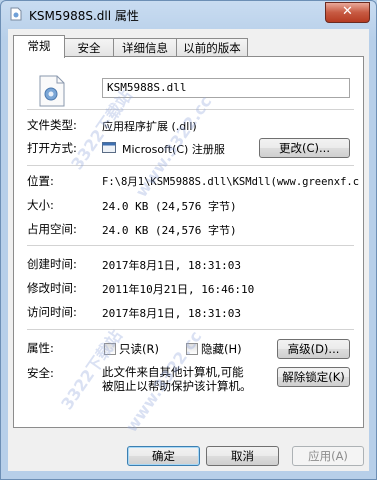 Image resolution: width=377 pixels, height=480 pixels. I want to click on hidden-label: 隐藏(H), so click(221, 349).